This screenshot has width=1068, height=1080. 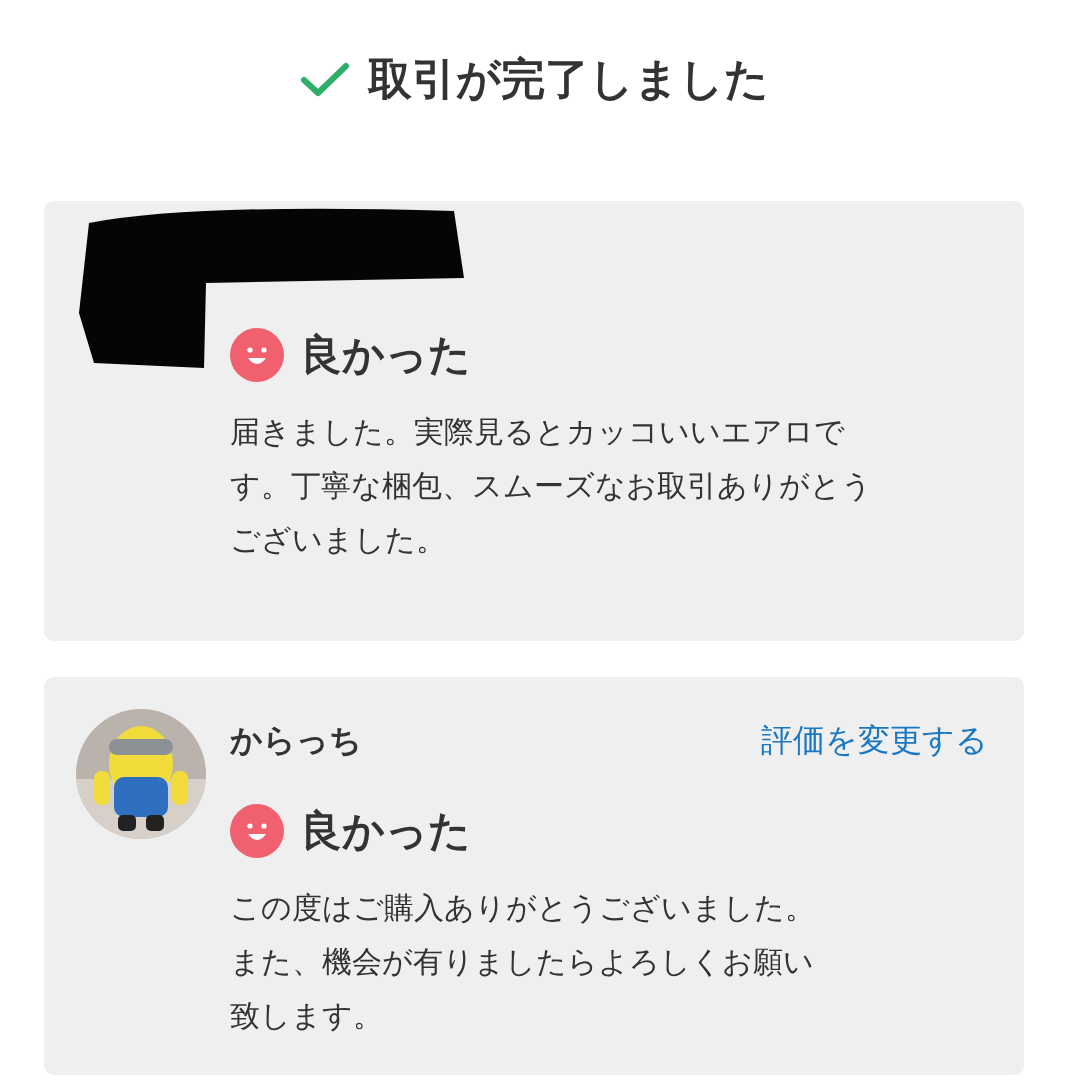 I want to click on comment-line: す。丁寧な梱包、スムーズなお取引ありがとう, so click(x=551, y=486).